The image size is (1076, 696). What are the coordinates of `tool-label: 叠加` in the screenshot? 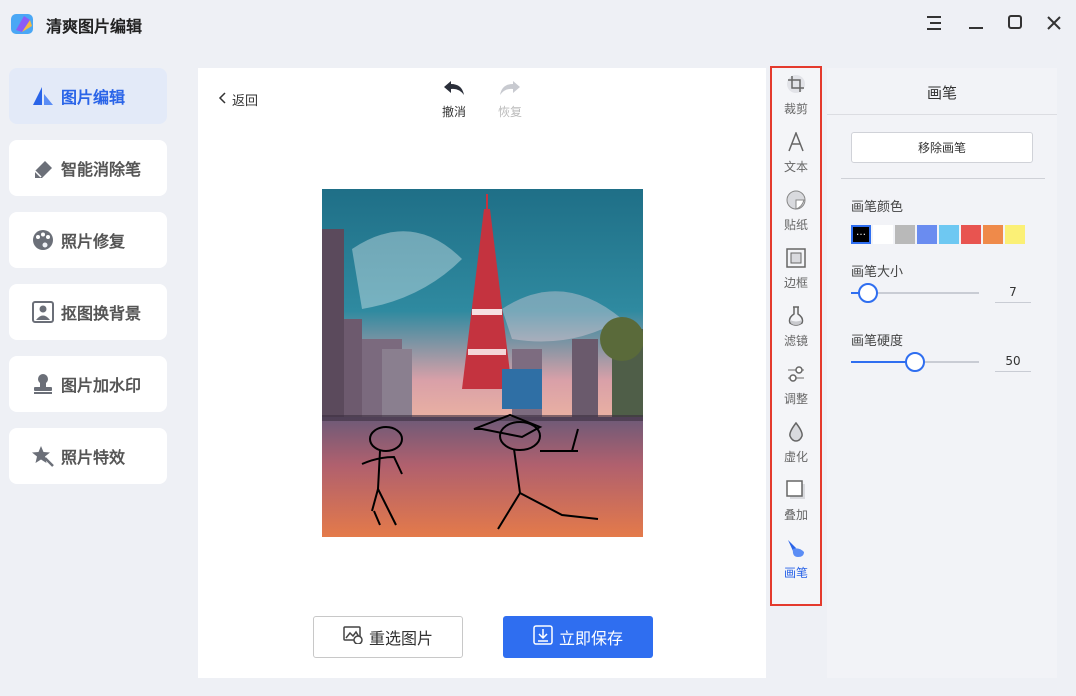 It's located at (795, 515).